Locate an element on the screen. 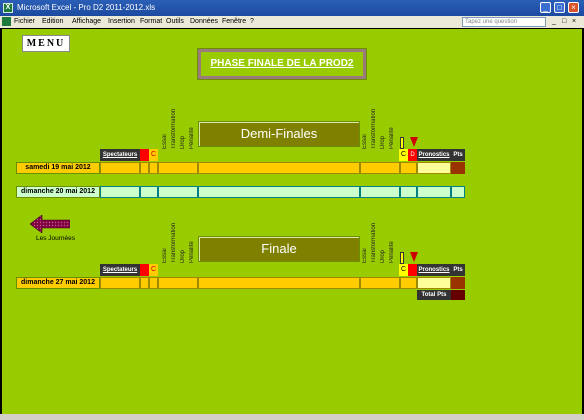  menu-insertion: Insertion is located at coordinates (121, 22).